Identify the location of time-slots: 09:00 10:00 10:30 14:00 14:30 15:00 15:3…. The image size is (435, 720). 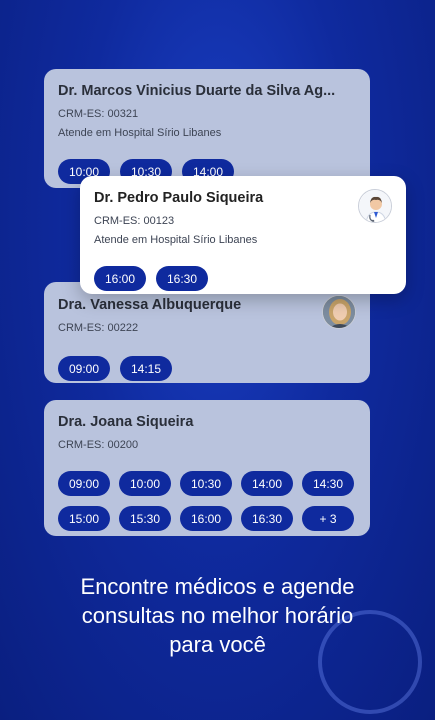
(207, 501).